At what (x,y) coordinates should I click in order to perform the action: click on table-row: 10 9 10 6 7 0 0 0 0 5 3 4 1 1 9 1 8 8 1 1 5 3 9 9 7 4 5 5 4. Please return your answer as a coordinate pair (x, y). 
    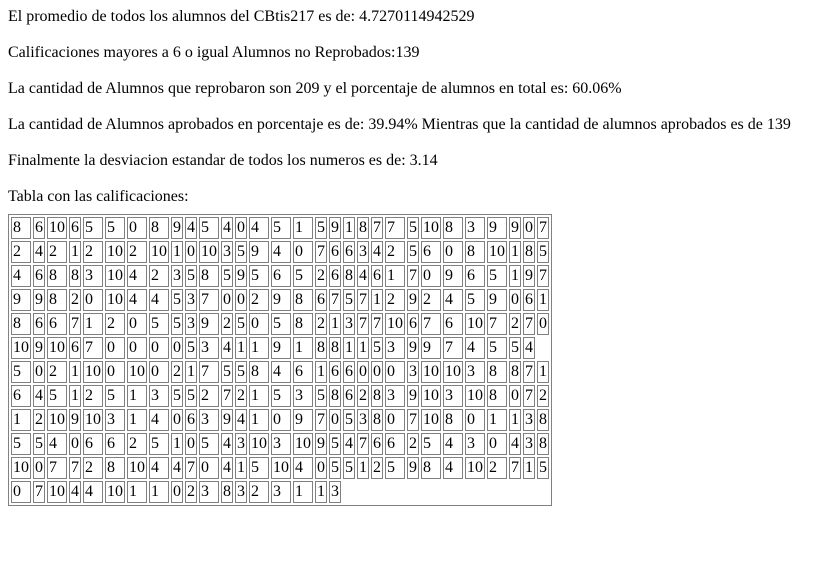
    Looking at the image, I should click on (280, 348).